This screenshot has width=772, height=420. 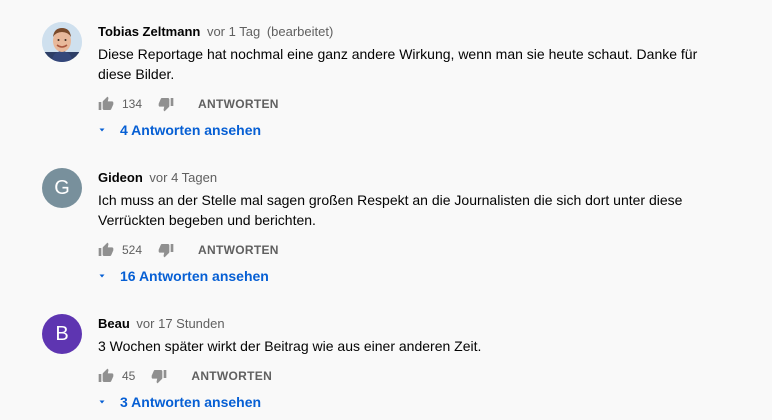 I want to click on avatar-photo-icon, so click(x=62, y=42).